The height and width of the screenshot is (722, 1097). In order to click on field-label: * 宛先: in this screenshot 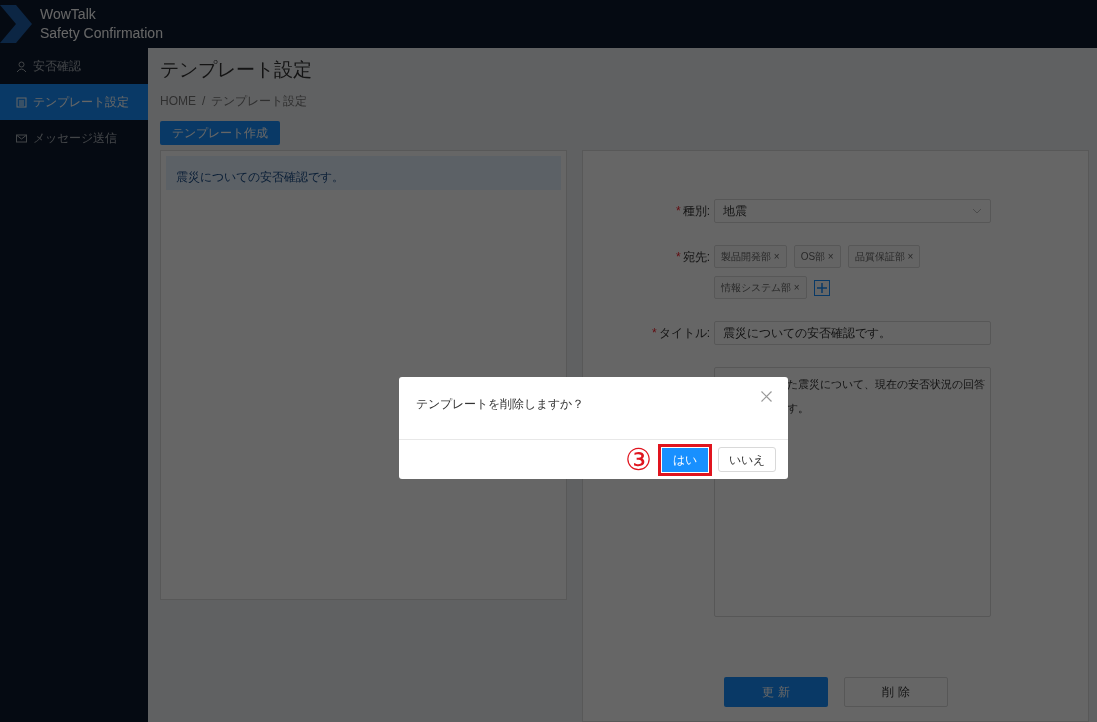, I will do `click(693, 257)`.